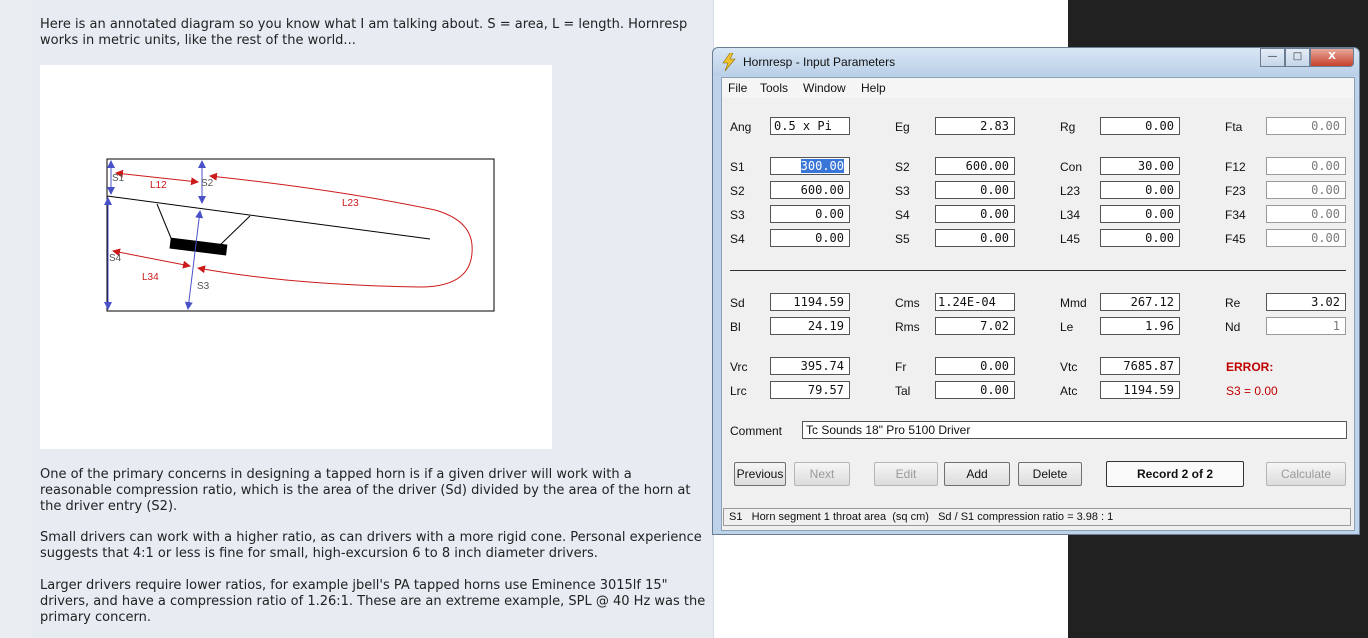 This screenshot has height=638, width=1368. What do you see at coordinates (975, 302) in the screenshot?
I see `field-cms: 1.24E-04` at bounding box center [975, 302].